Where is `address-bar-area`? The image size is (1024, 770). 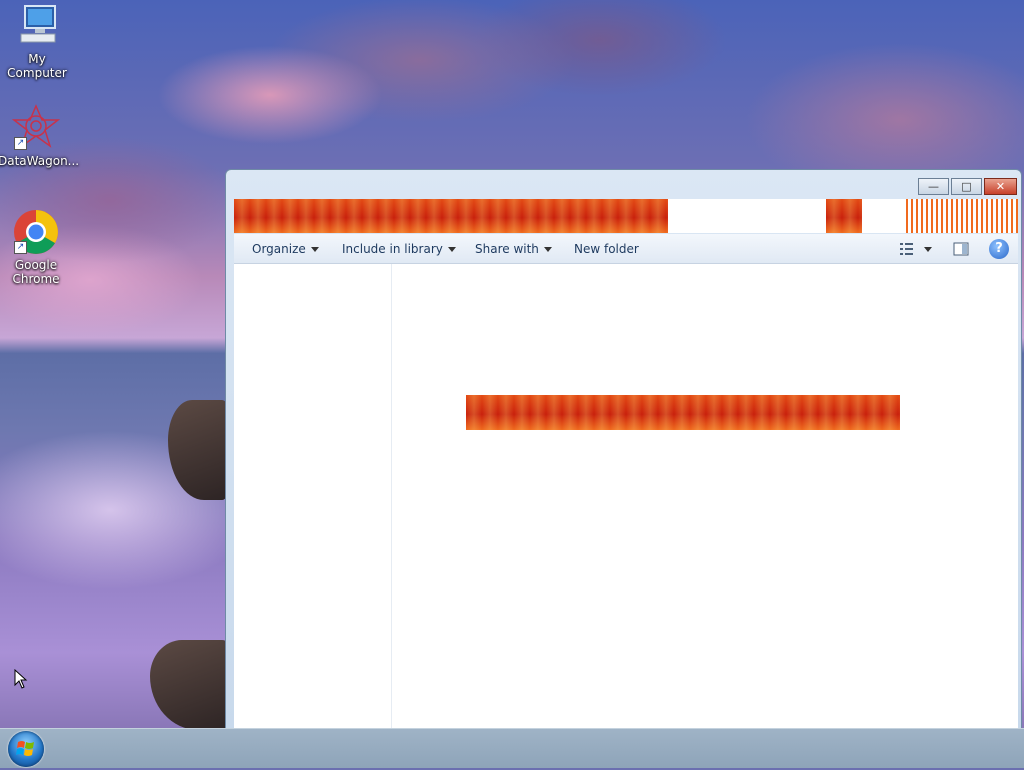 address-bar-area is located at coordinates (626, 216).